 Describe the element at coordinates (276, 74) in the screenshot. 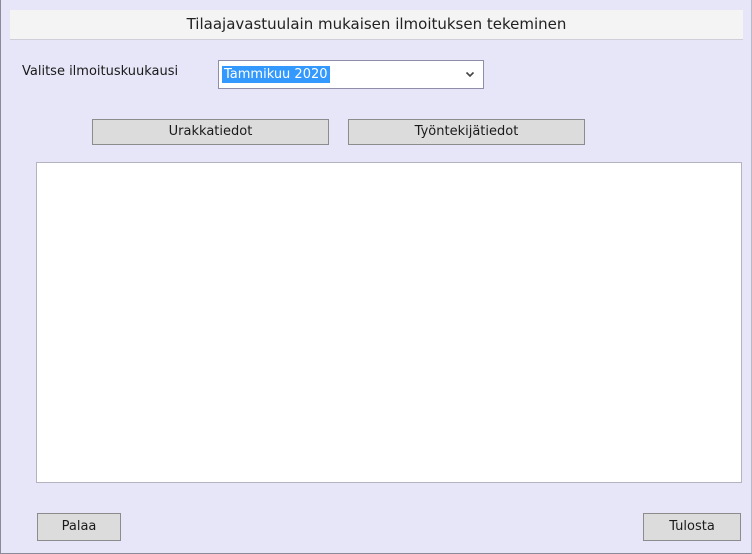

I see `month-select-value: Tammikuu 2020` at that location.